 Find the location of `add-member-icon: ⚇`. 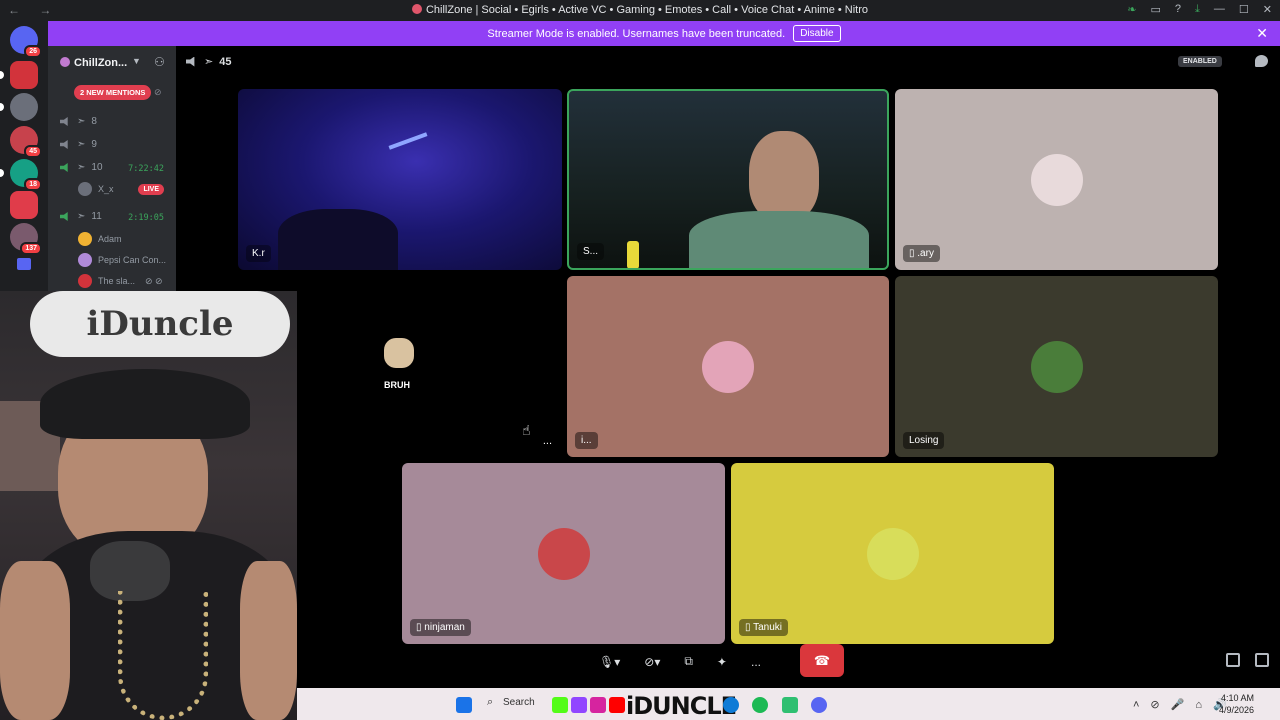

add-member-icon: ⚇ is located at coordinates (159, 62).